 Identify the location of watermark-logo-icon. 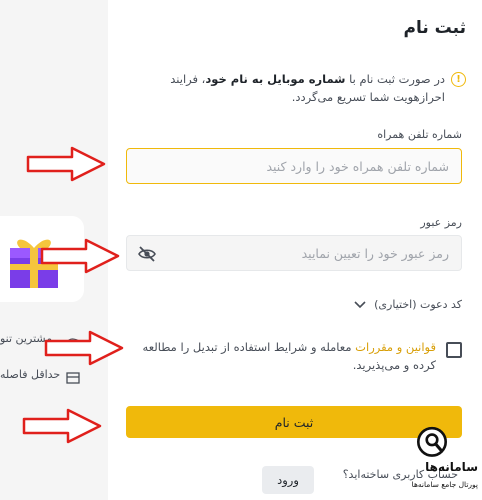
(432, 441).